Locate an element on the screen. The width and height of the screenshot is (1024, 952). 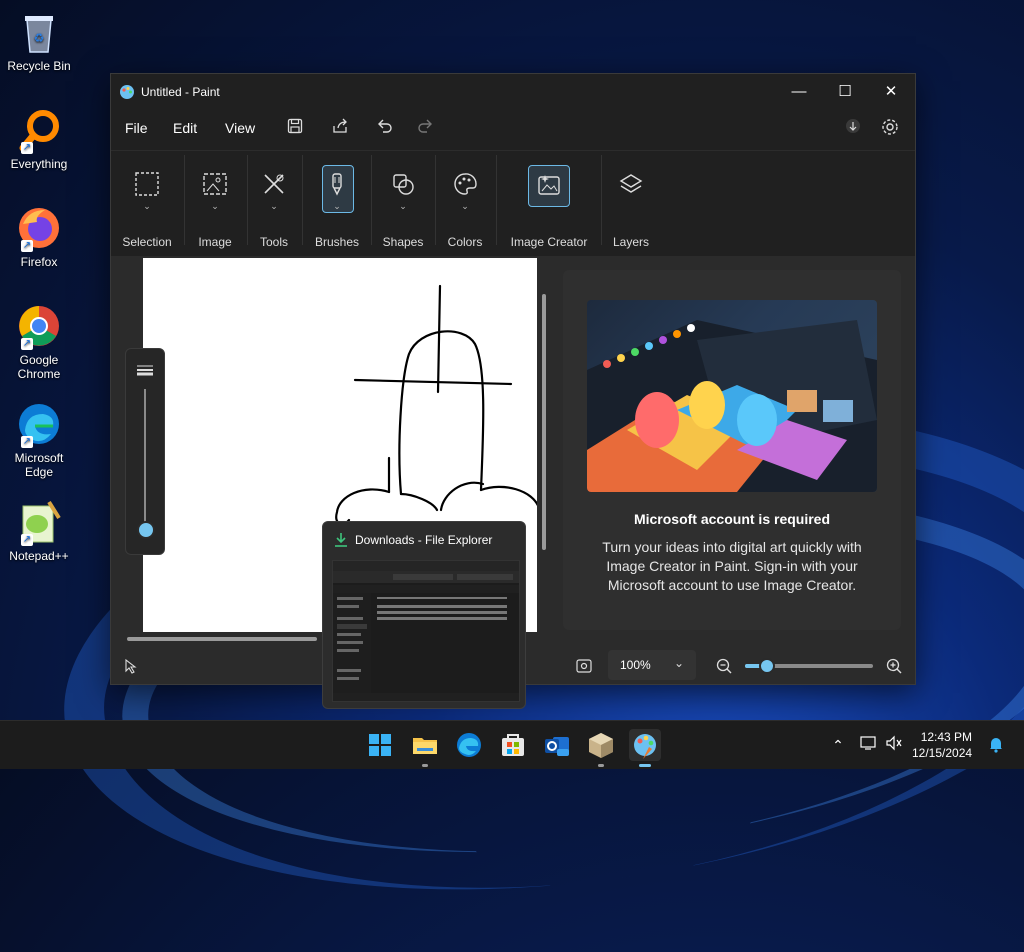
slider-track is located at coordinates (145, 459).